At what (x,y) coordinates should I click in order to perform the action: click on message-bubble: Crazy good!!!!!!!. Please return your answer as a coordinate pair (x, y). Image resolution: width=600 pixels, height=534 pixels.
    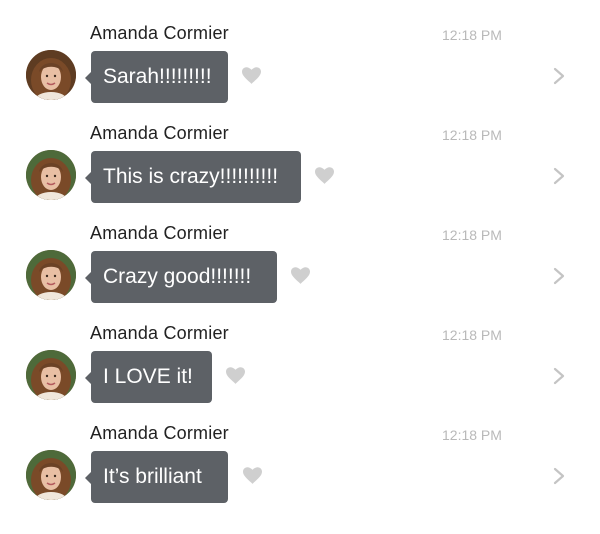
    Looking at the image, I should click on (181, 277).